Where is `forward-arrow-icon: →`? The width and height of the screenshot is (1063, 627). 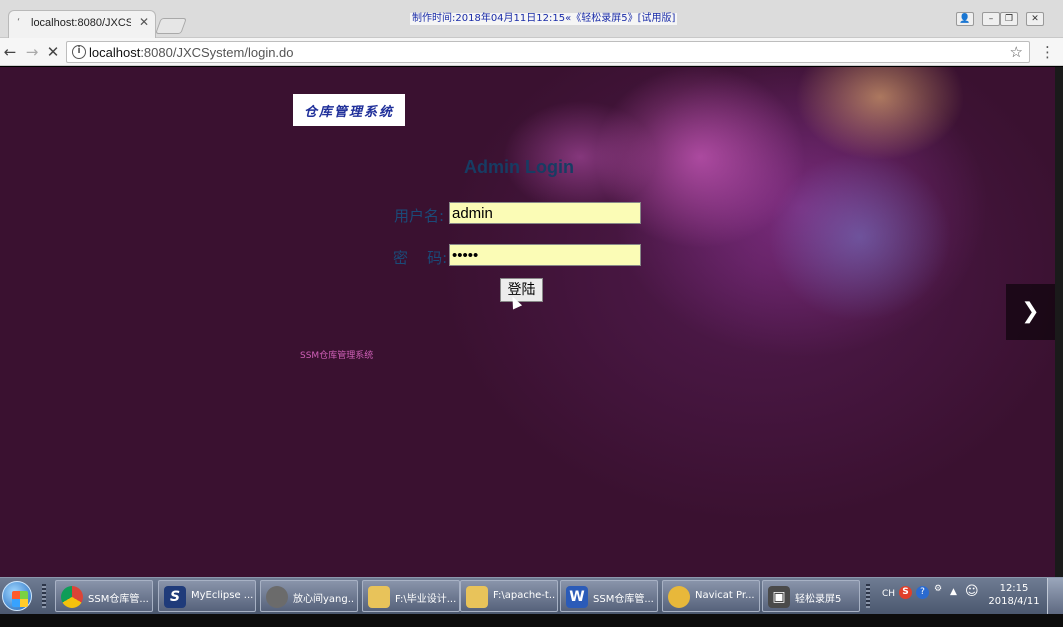 forward-arrow-icon: → is located at coordinates (32, 52).